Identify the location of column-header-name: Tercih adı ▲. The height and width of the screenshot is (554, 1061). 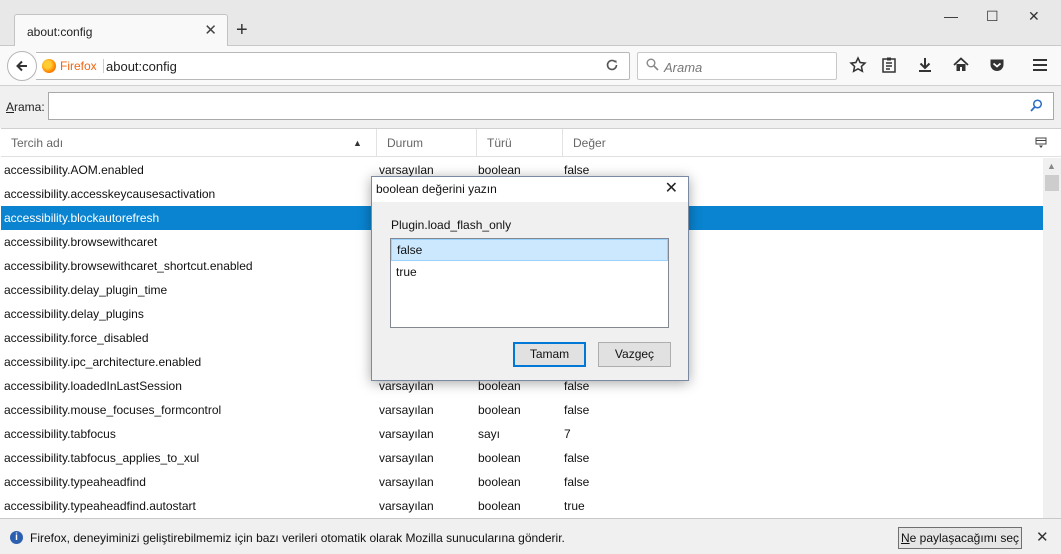
(189, 143).